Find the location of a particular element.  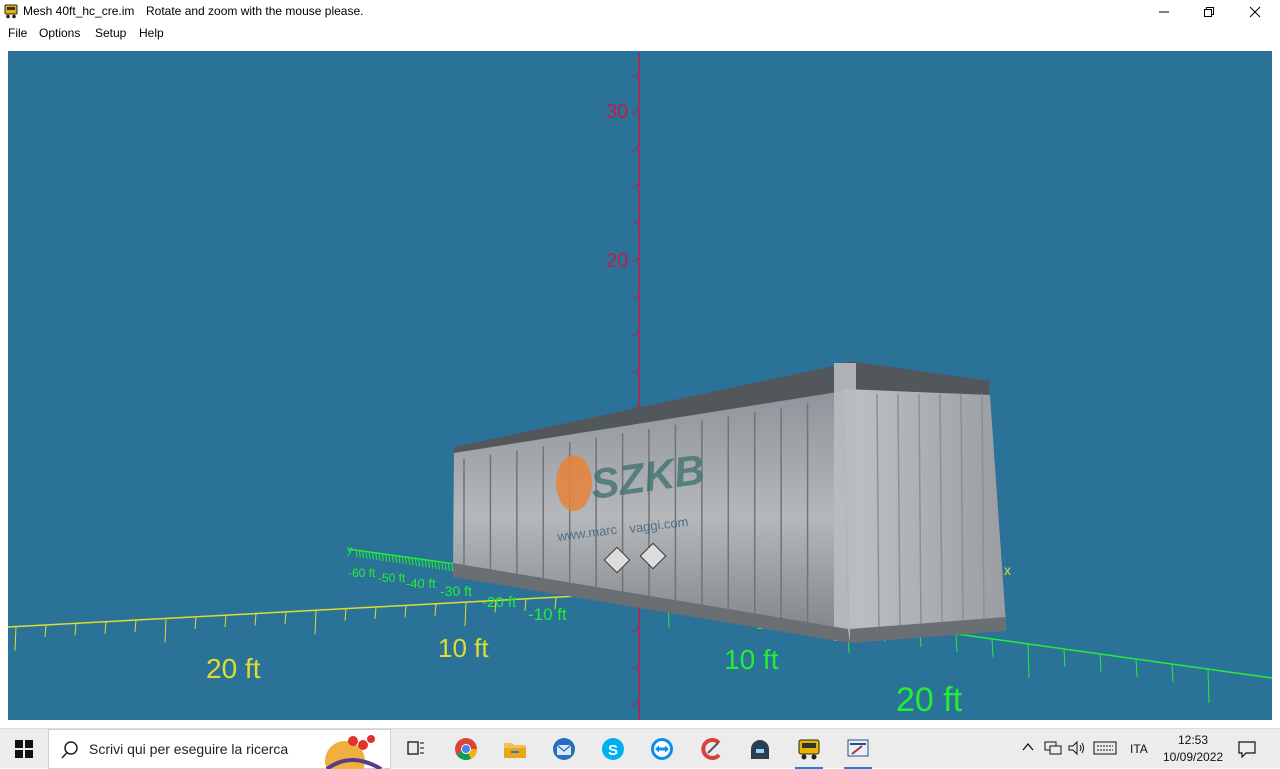

task-view-button is located at coordinates (416, 749).